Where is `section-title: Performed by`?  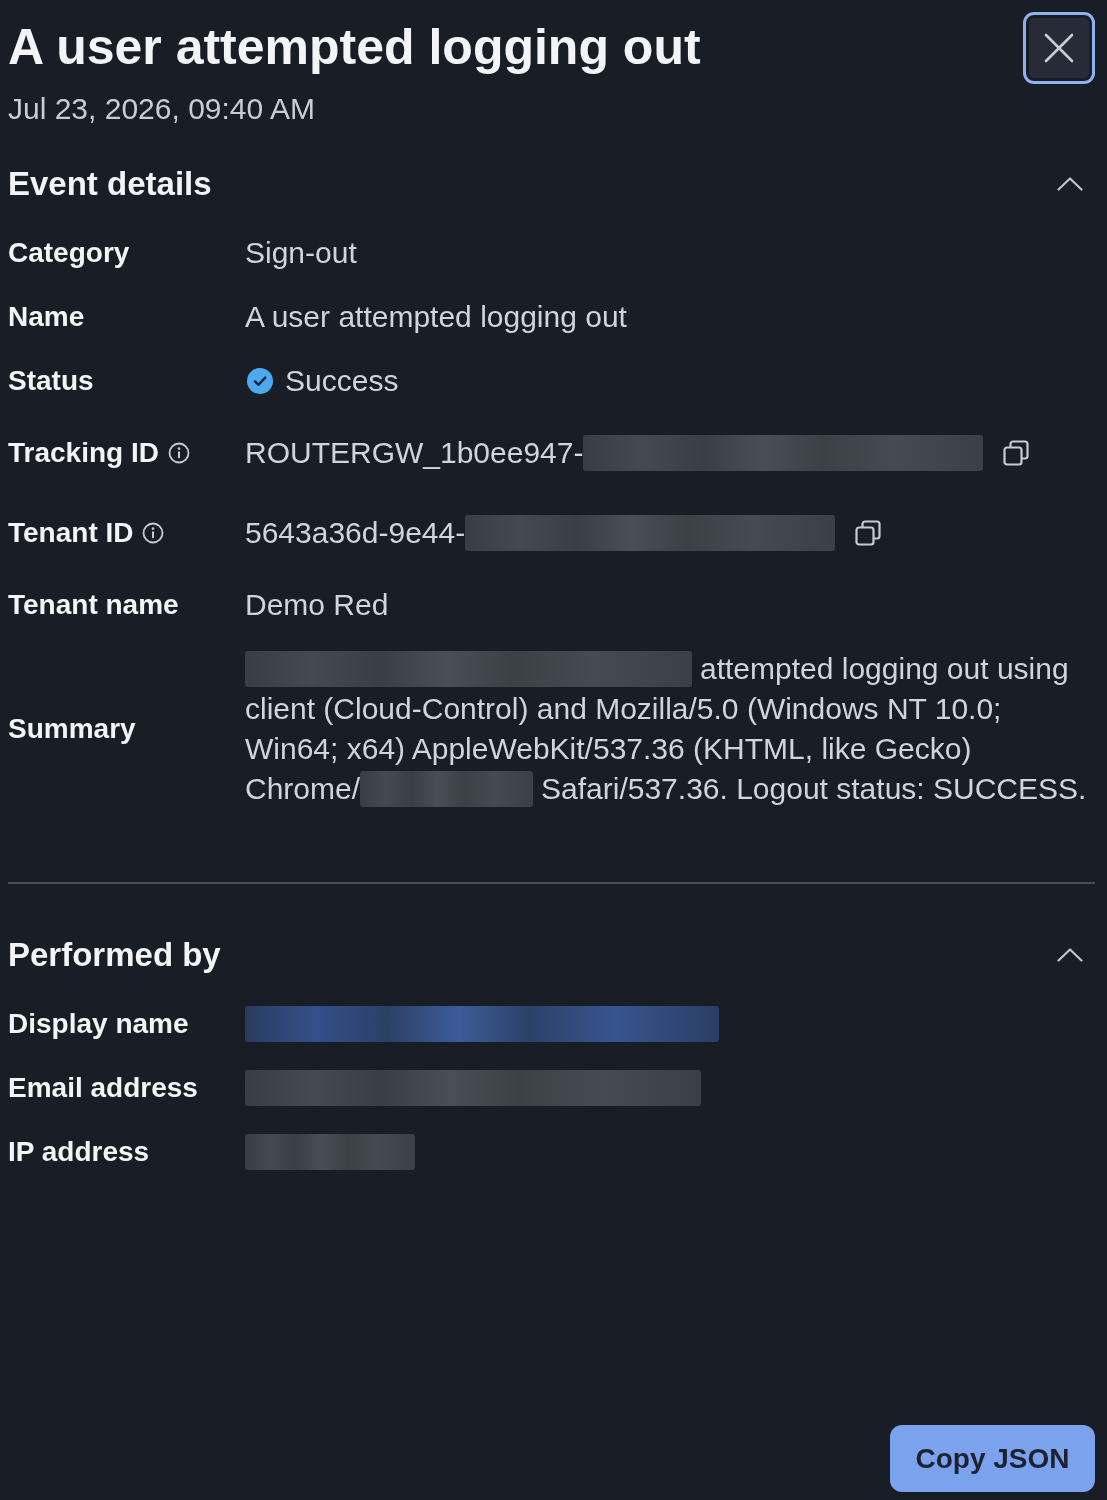 section-title: Performed by is located at coordinates (114, 955).